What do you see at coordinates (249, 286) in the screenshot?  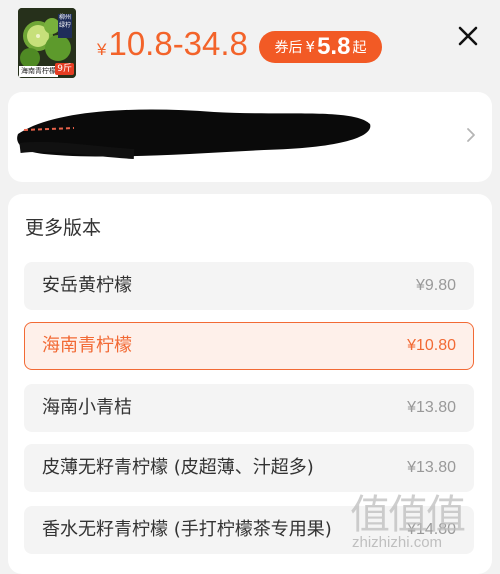 I see `version-option-0: 安岳黄柠檬 ¥9.80` at bounding box center [249, 286].